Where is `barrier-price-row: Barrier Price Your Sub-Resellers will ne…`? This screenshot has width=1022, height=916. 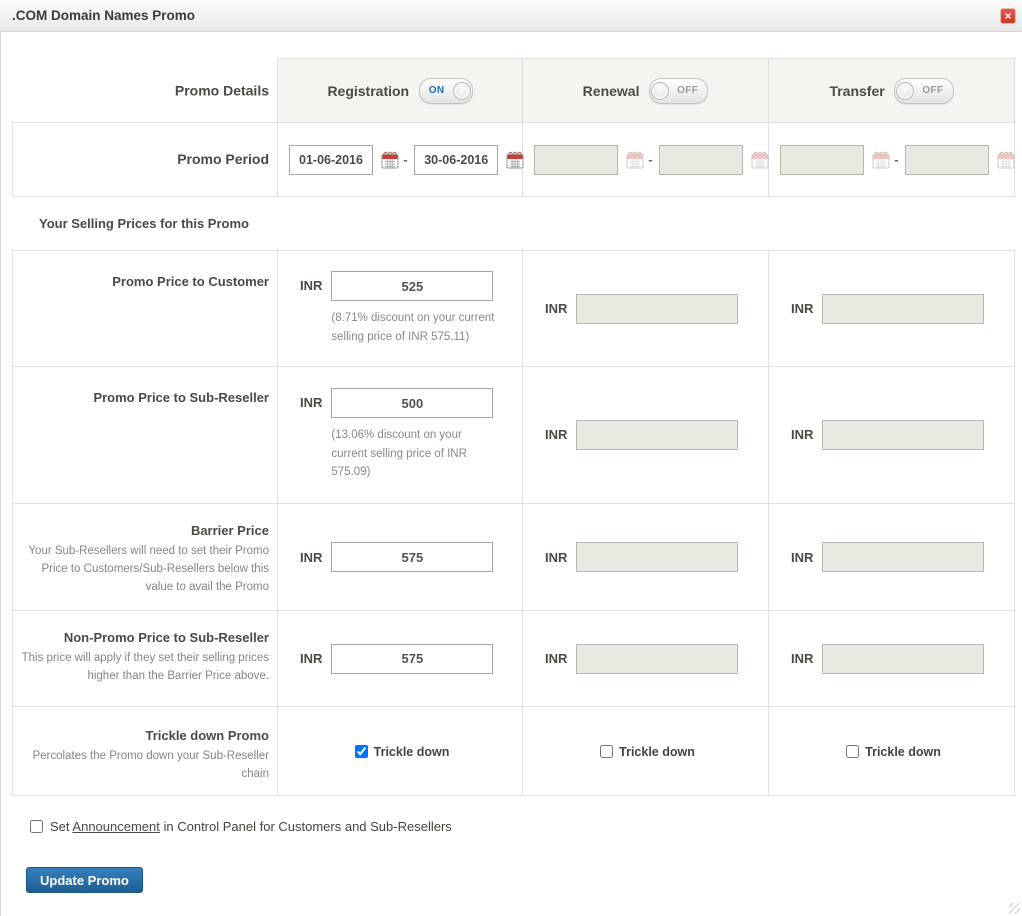 barrier-price-row: Barrier Price Your Sub-Resellers will ne… is located at coordinates (513, 557).